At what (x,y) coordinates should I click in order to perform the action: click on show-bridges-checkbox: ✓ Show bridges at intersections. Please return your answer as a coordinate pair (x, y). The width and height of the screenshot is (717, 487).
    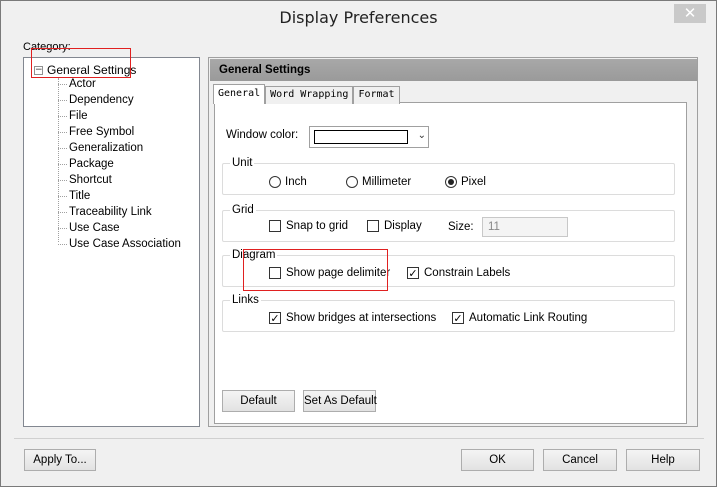
    Looking at the image, I should click on (352, 318).